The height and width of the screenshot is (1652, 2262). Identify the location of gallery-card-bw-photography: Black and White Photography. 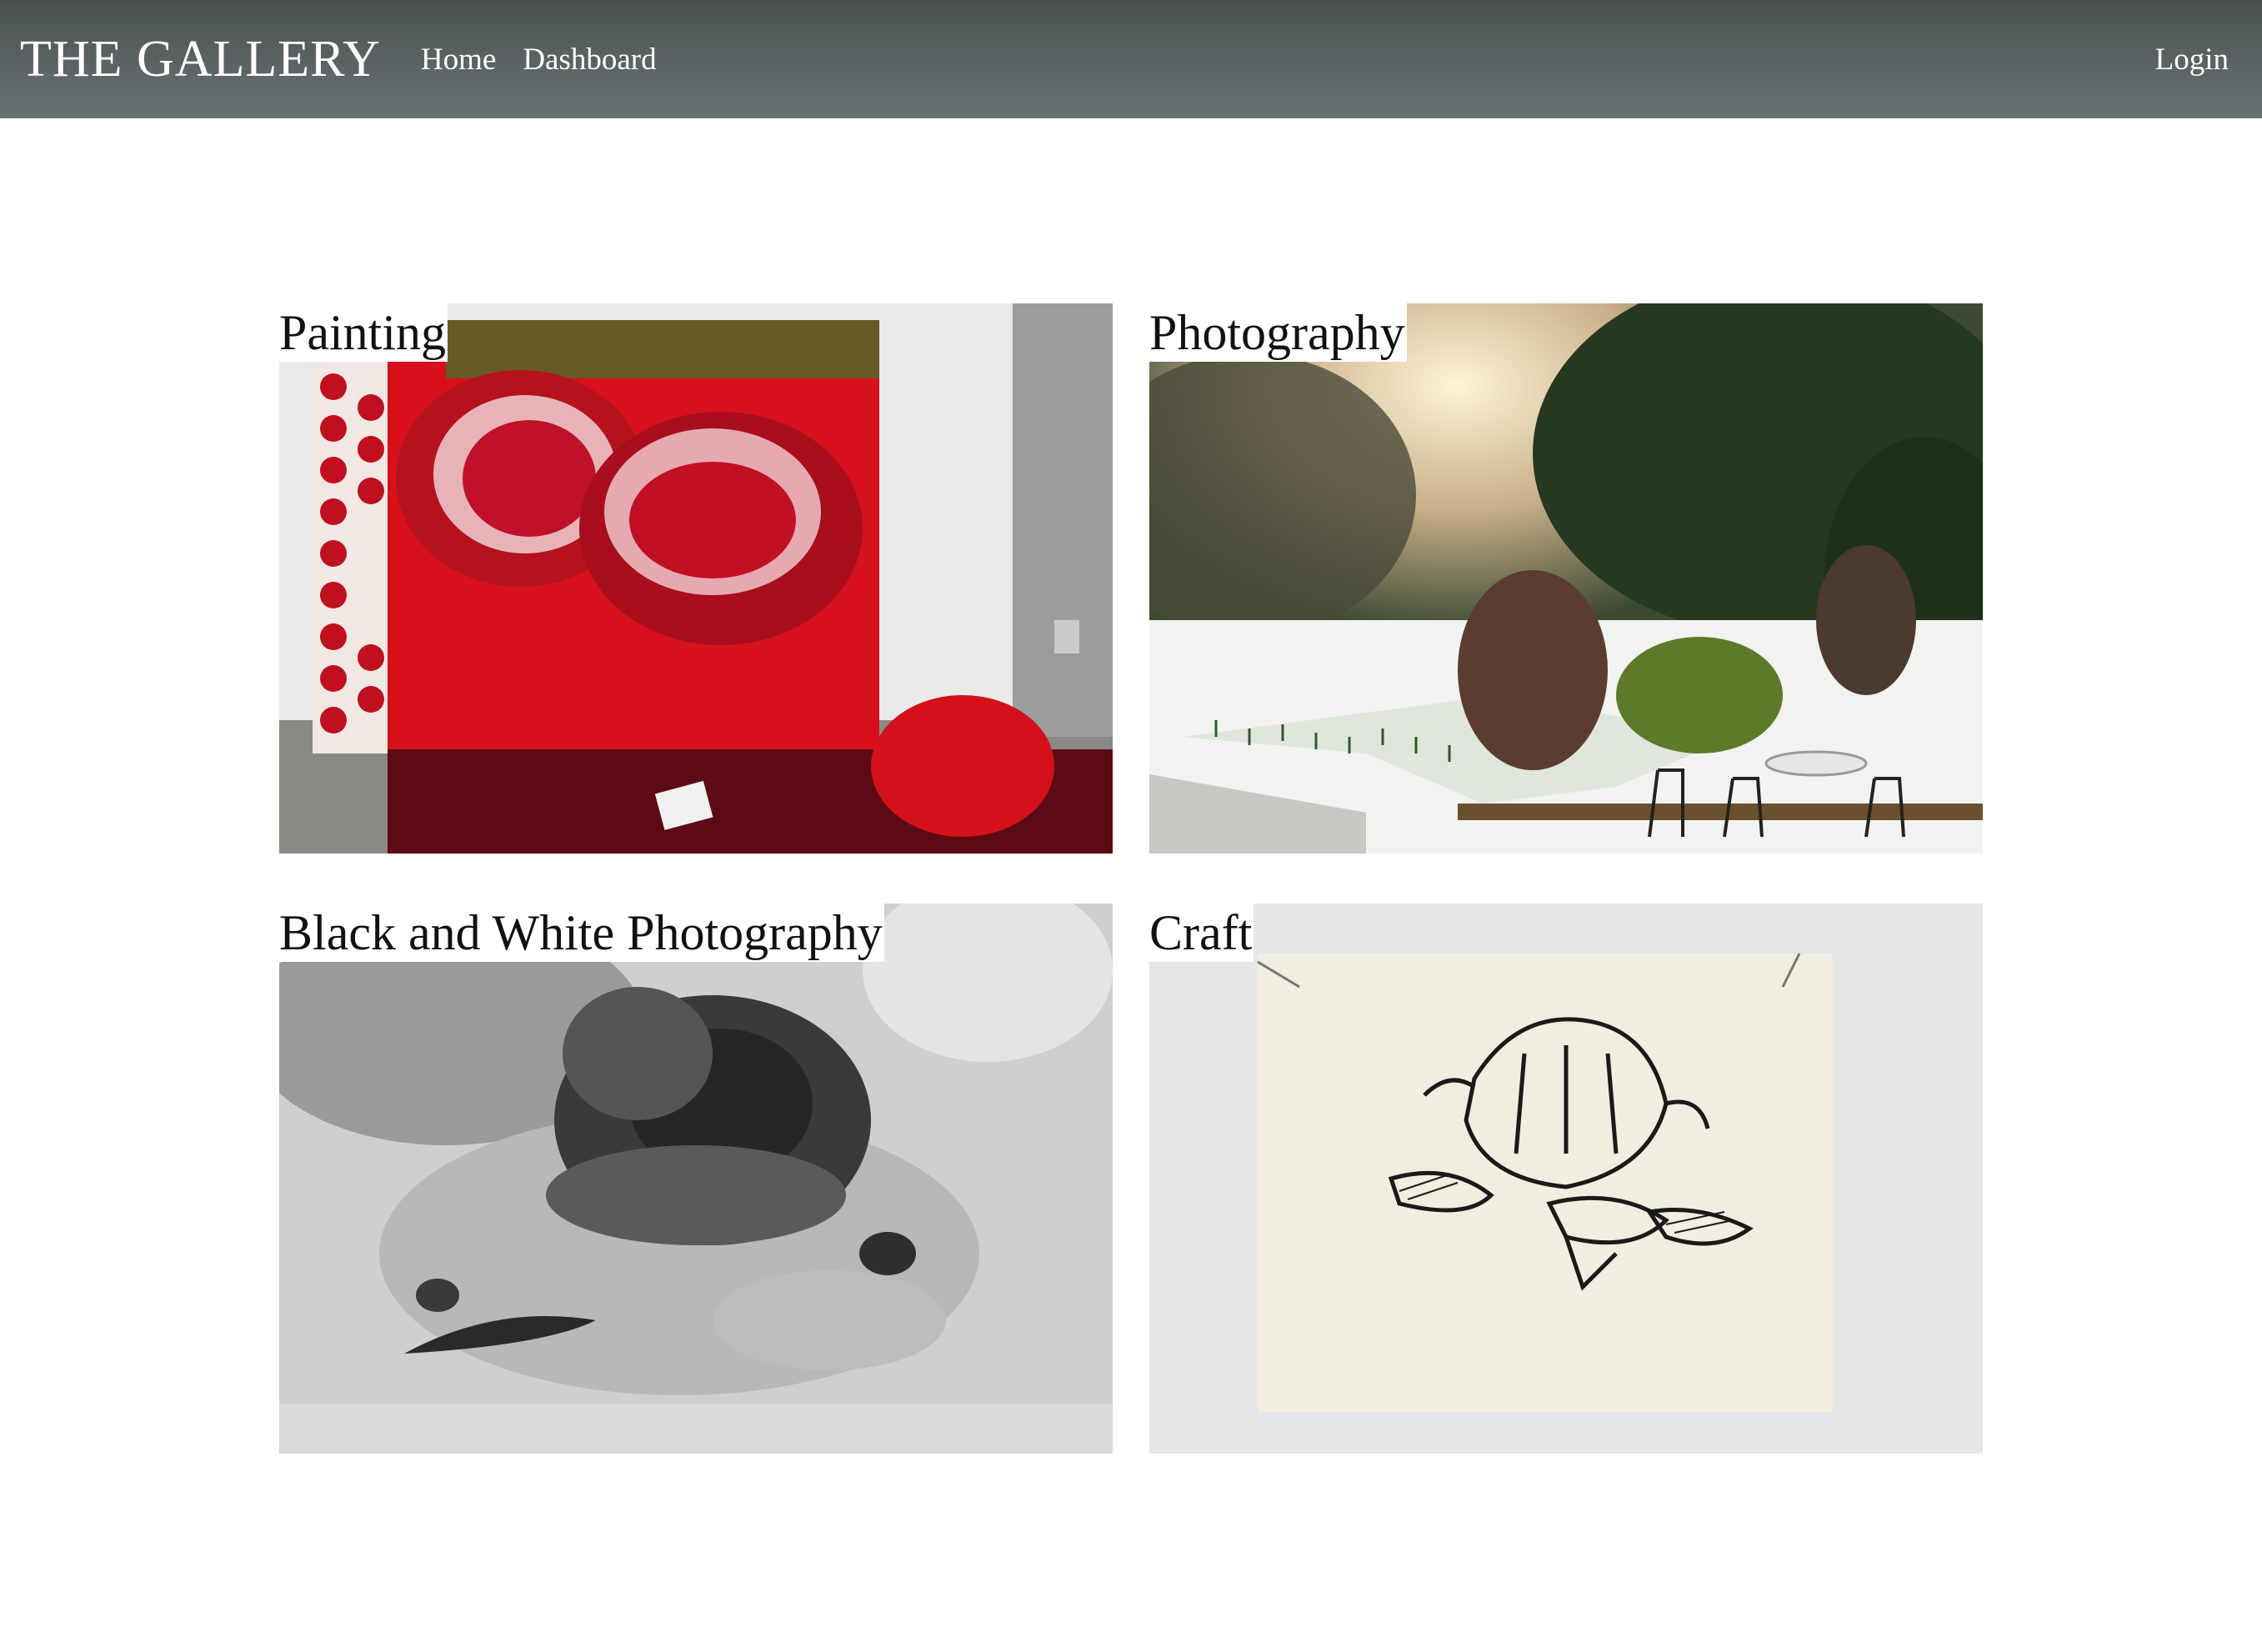
(696, 1179).